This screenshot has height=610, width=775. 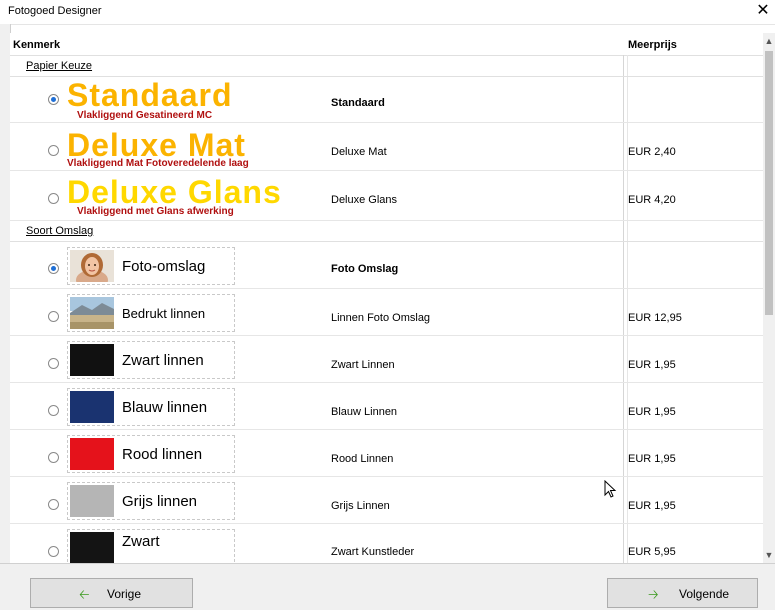 I want to click on section-soort-omslag: Soort Omslag, so click(x=386, y=231).